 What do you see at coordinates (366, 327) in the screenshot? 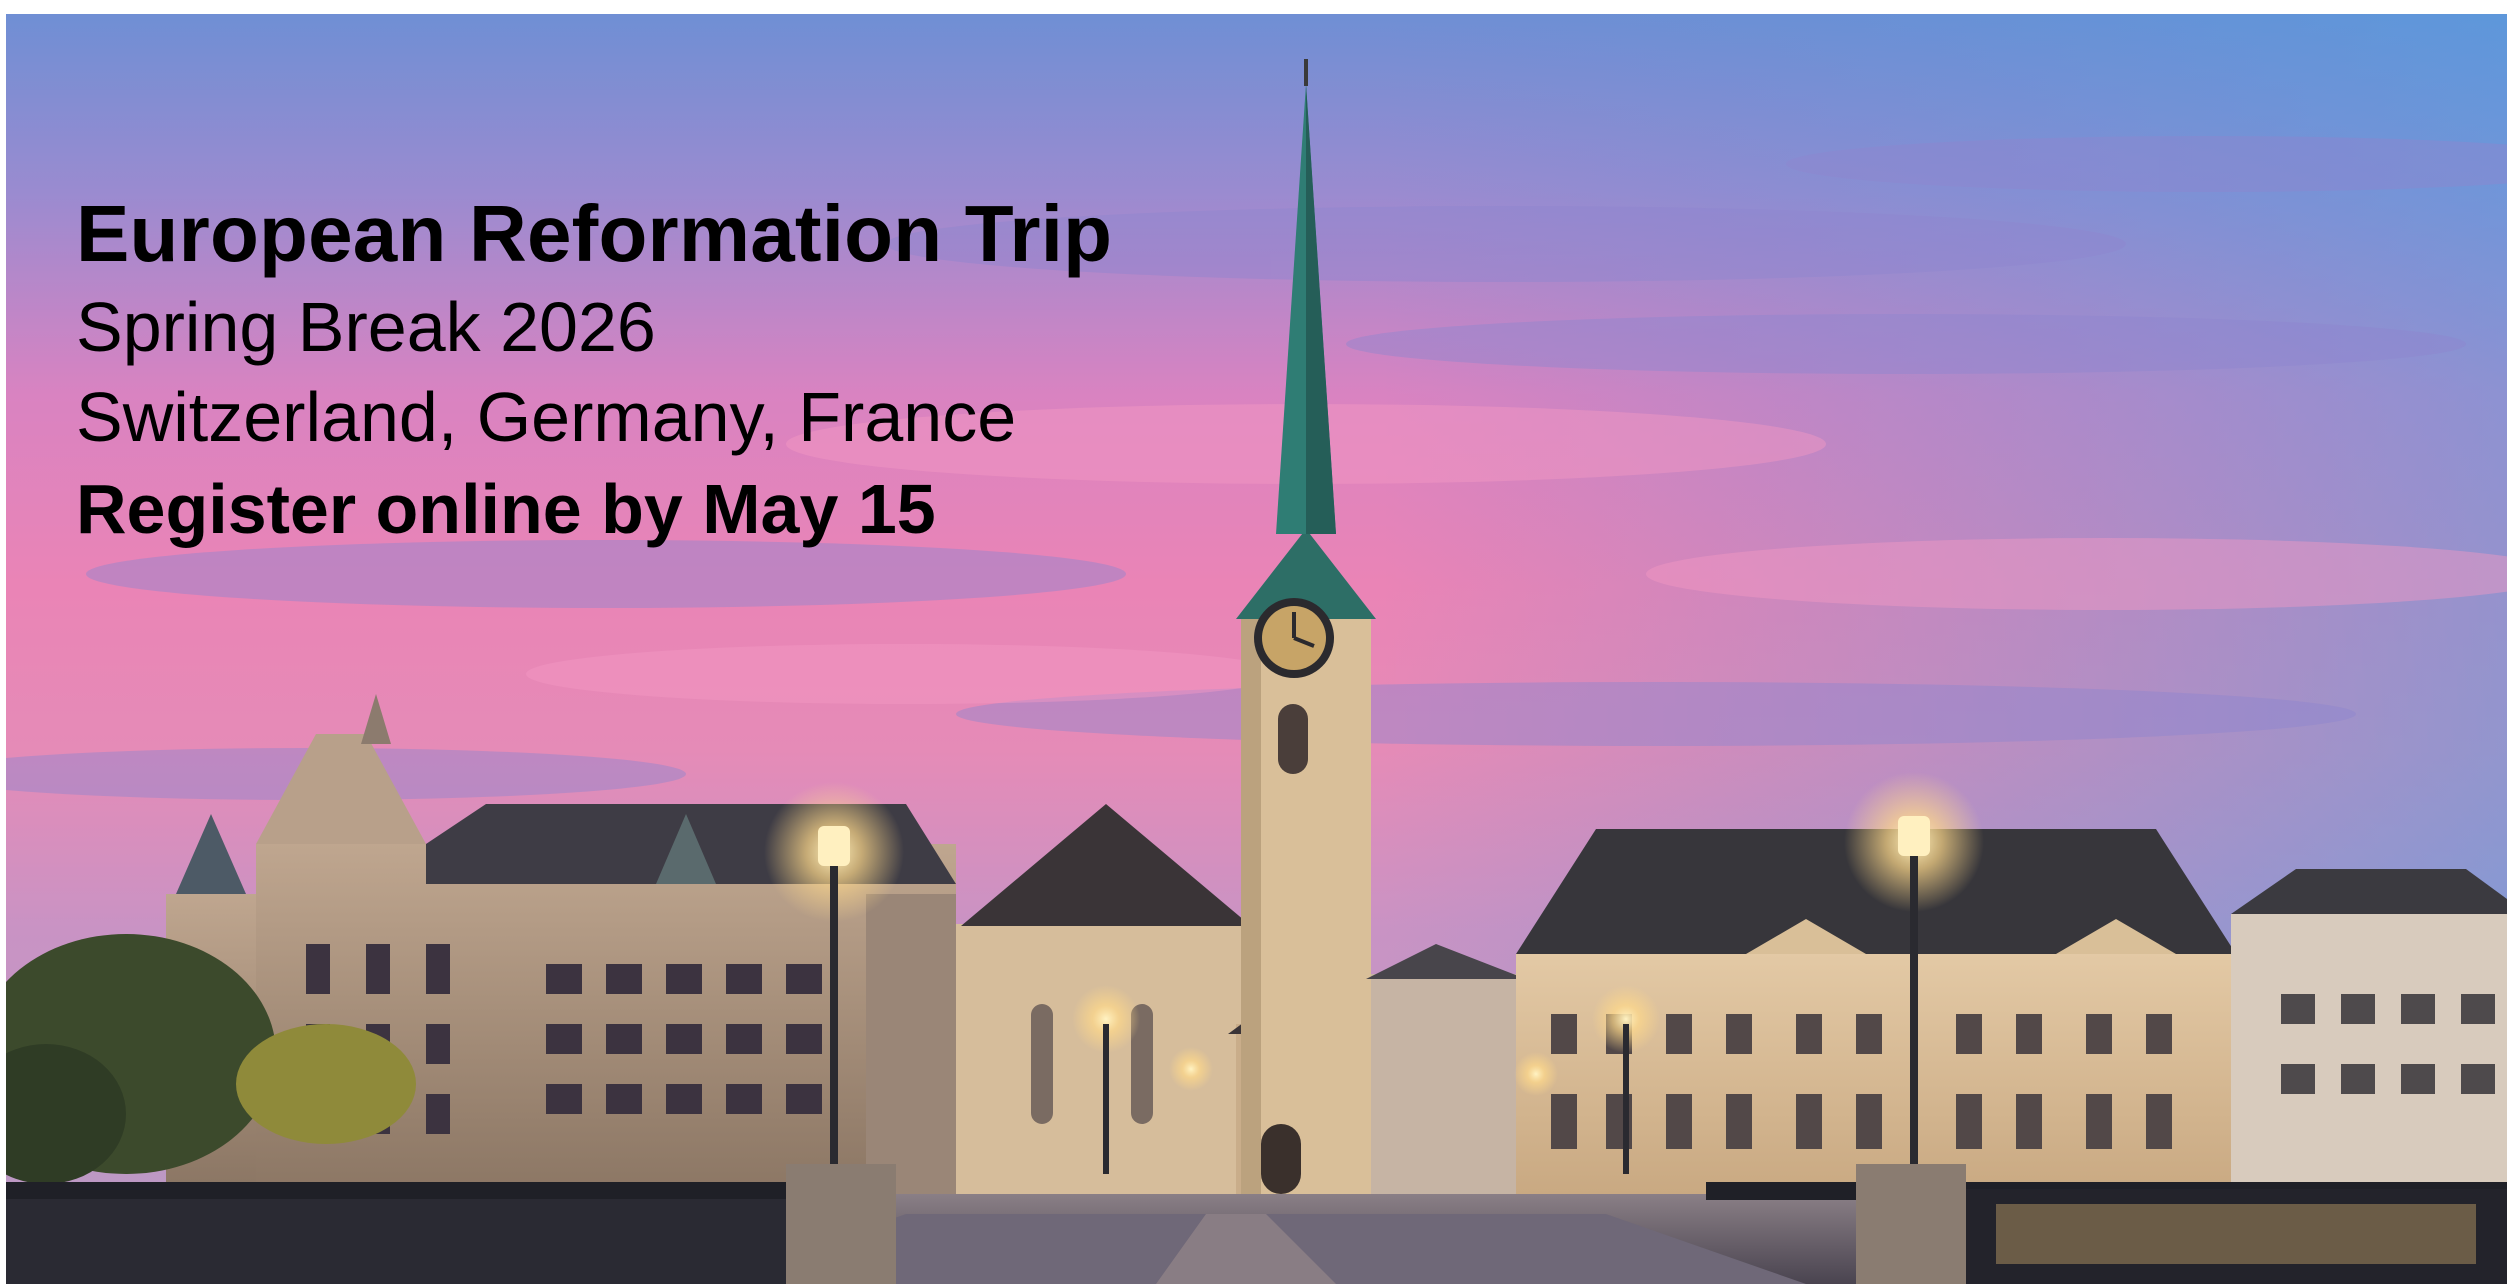
I see `trip-dates: Spring Break 2026` at bounding box center [366, 327].